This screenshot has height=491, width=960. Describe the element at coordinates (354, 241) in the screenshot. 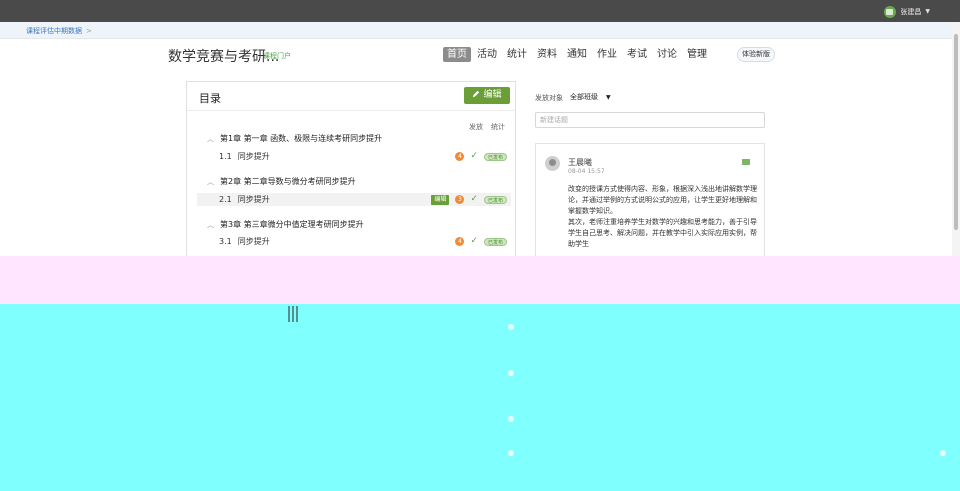

I see `section-3-1: 3.1 同步提升 4 ✓ 已发布` at that location.